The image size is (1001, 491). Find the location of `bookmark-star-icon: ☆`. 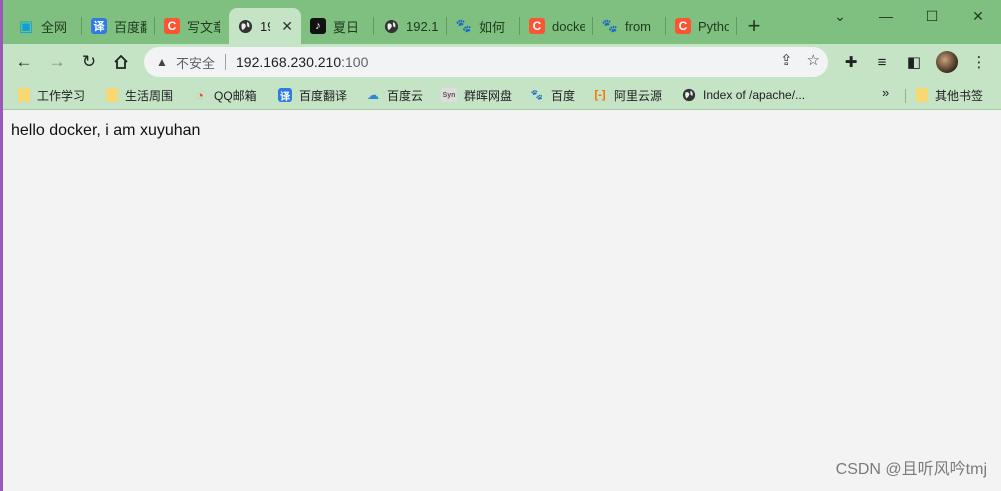

bookmark-star-icon: ☆ is located at coordinates (813, 60).